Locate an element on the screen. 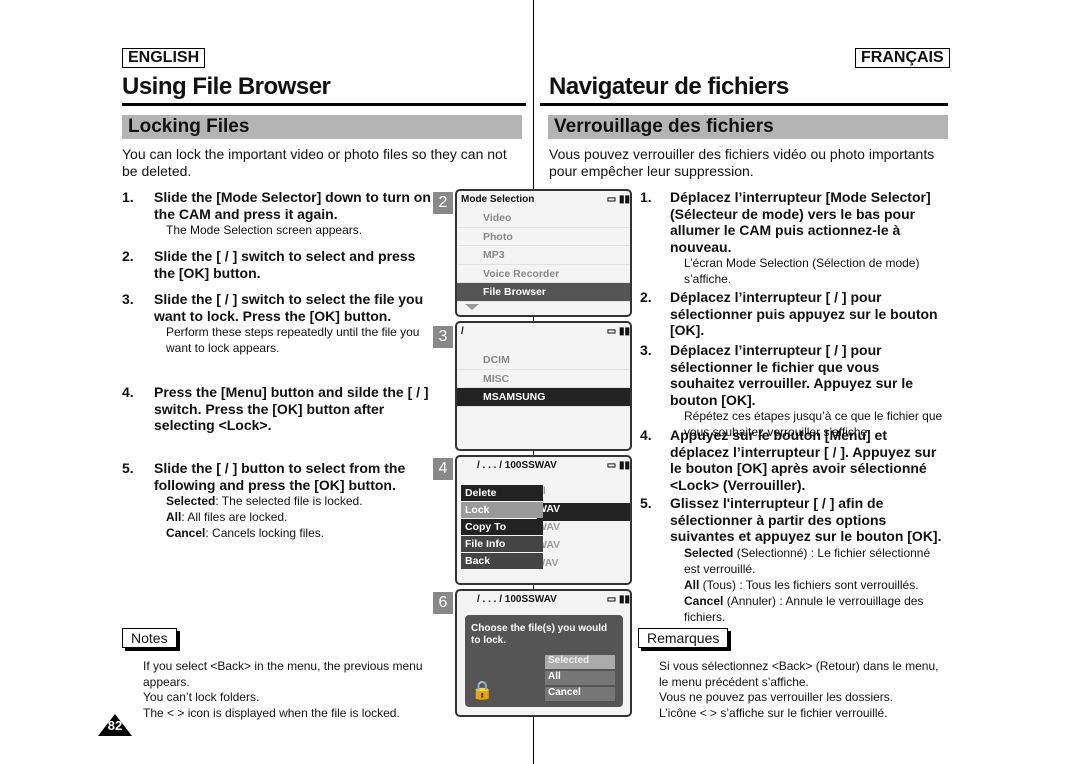  screen-number: 6 is located at coordinates (443, 603).